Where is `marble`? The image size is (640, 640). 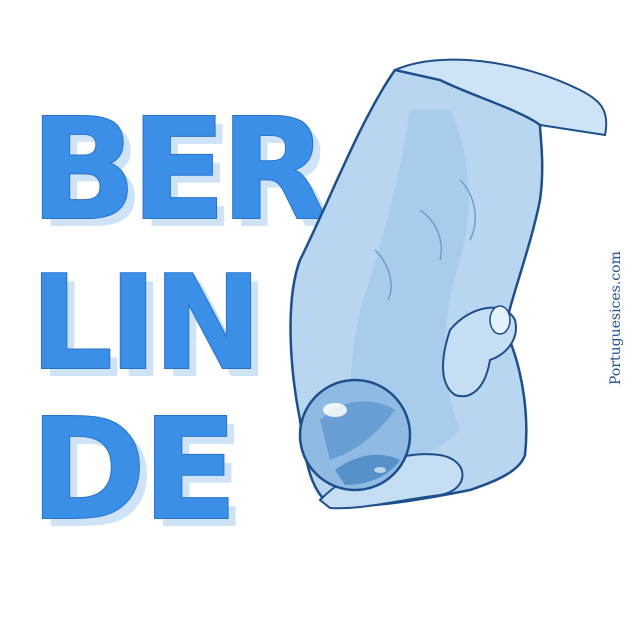
marble is located at coordinates (355, 435).